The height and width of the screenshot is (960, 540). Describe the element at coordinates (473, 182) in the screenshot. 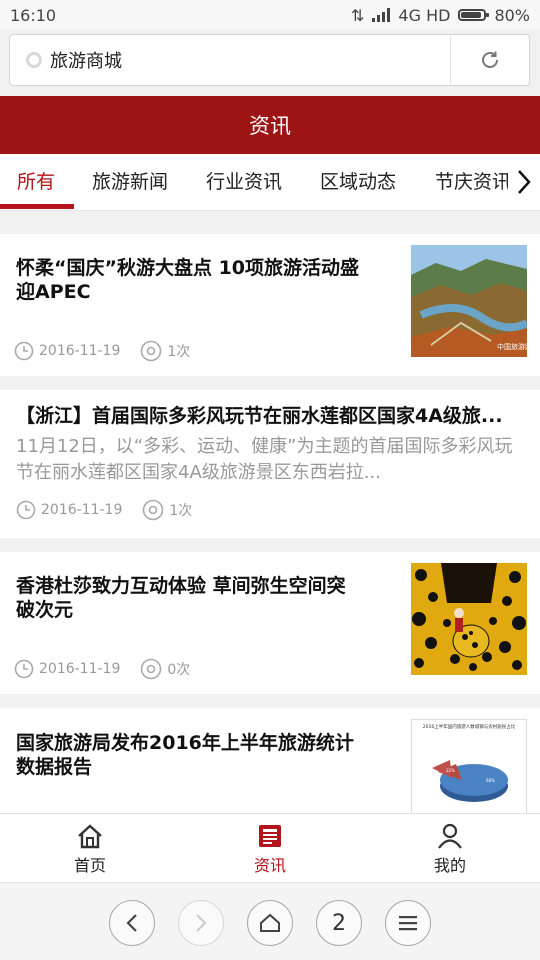

I see `tab-festival-news: 节庆资讯` at that location.